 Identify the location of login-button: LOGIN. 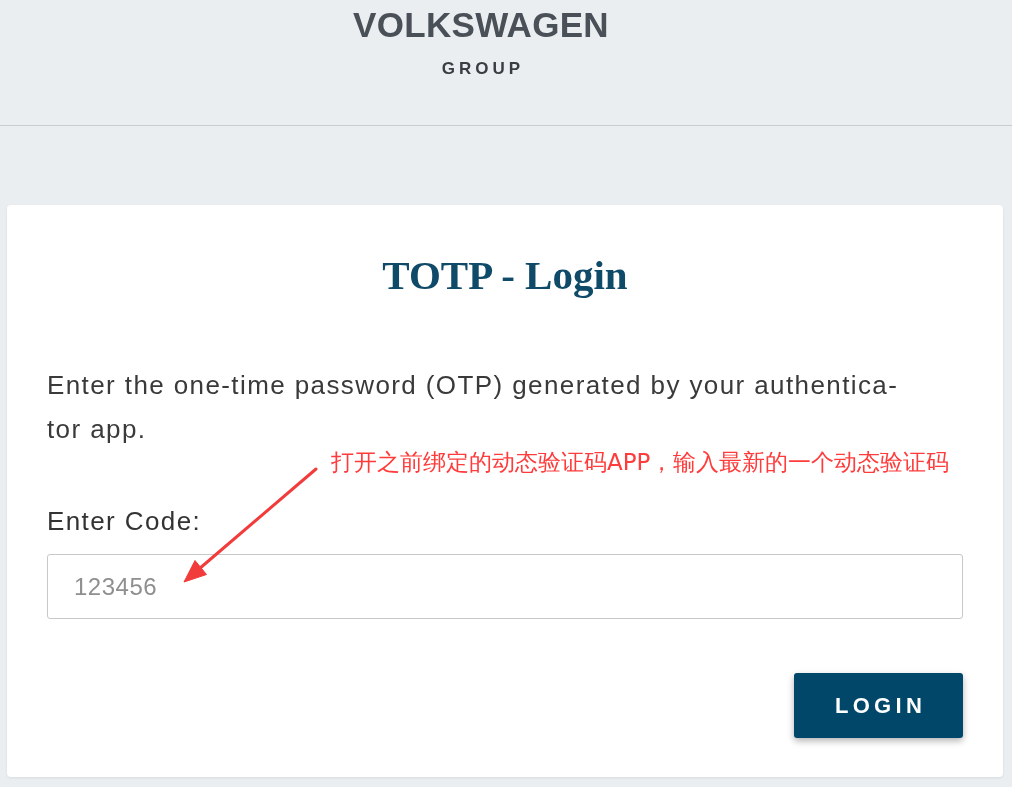
(878, 705).